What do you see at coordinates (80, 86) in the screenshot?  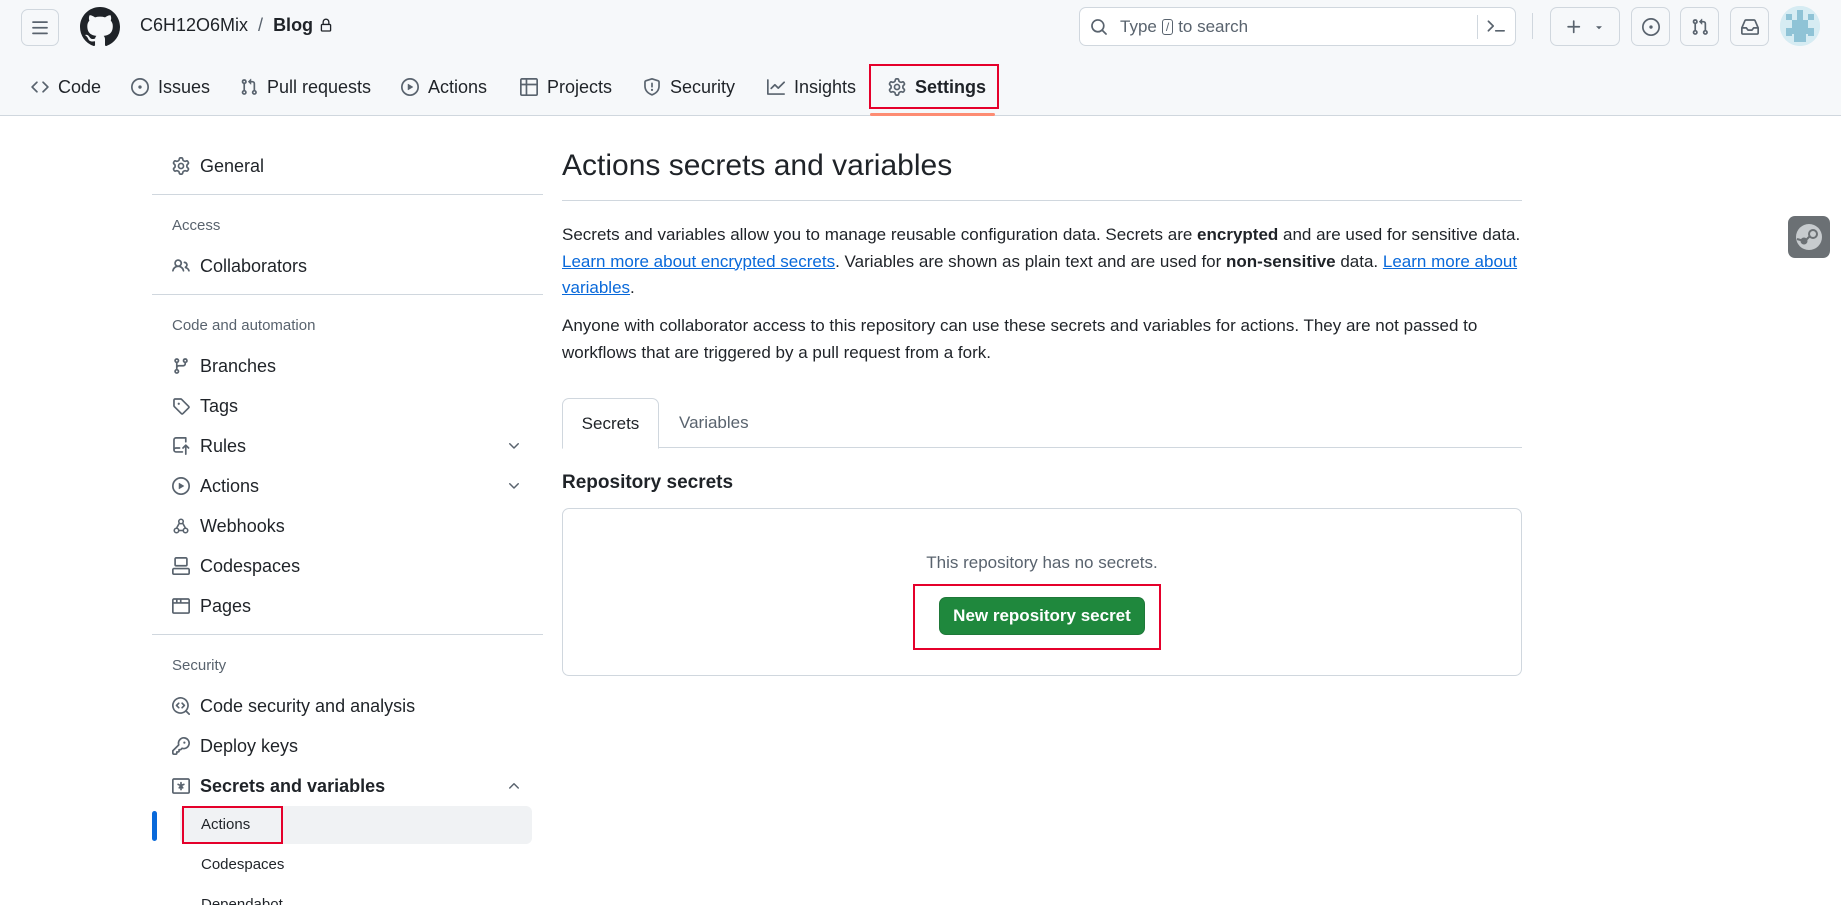 I see `tab-code-label: Code` at bounding box center [80, 86].